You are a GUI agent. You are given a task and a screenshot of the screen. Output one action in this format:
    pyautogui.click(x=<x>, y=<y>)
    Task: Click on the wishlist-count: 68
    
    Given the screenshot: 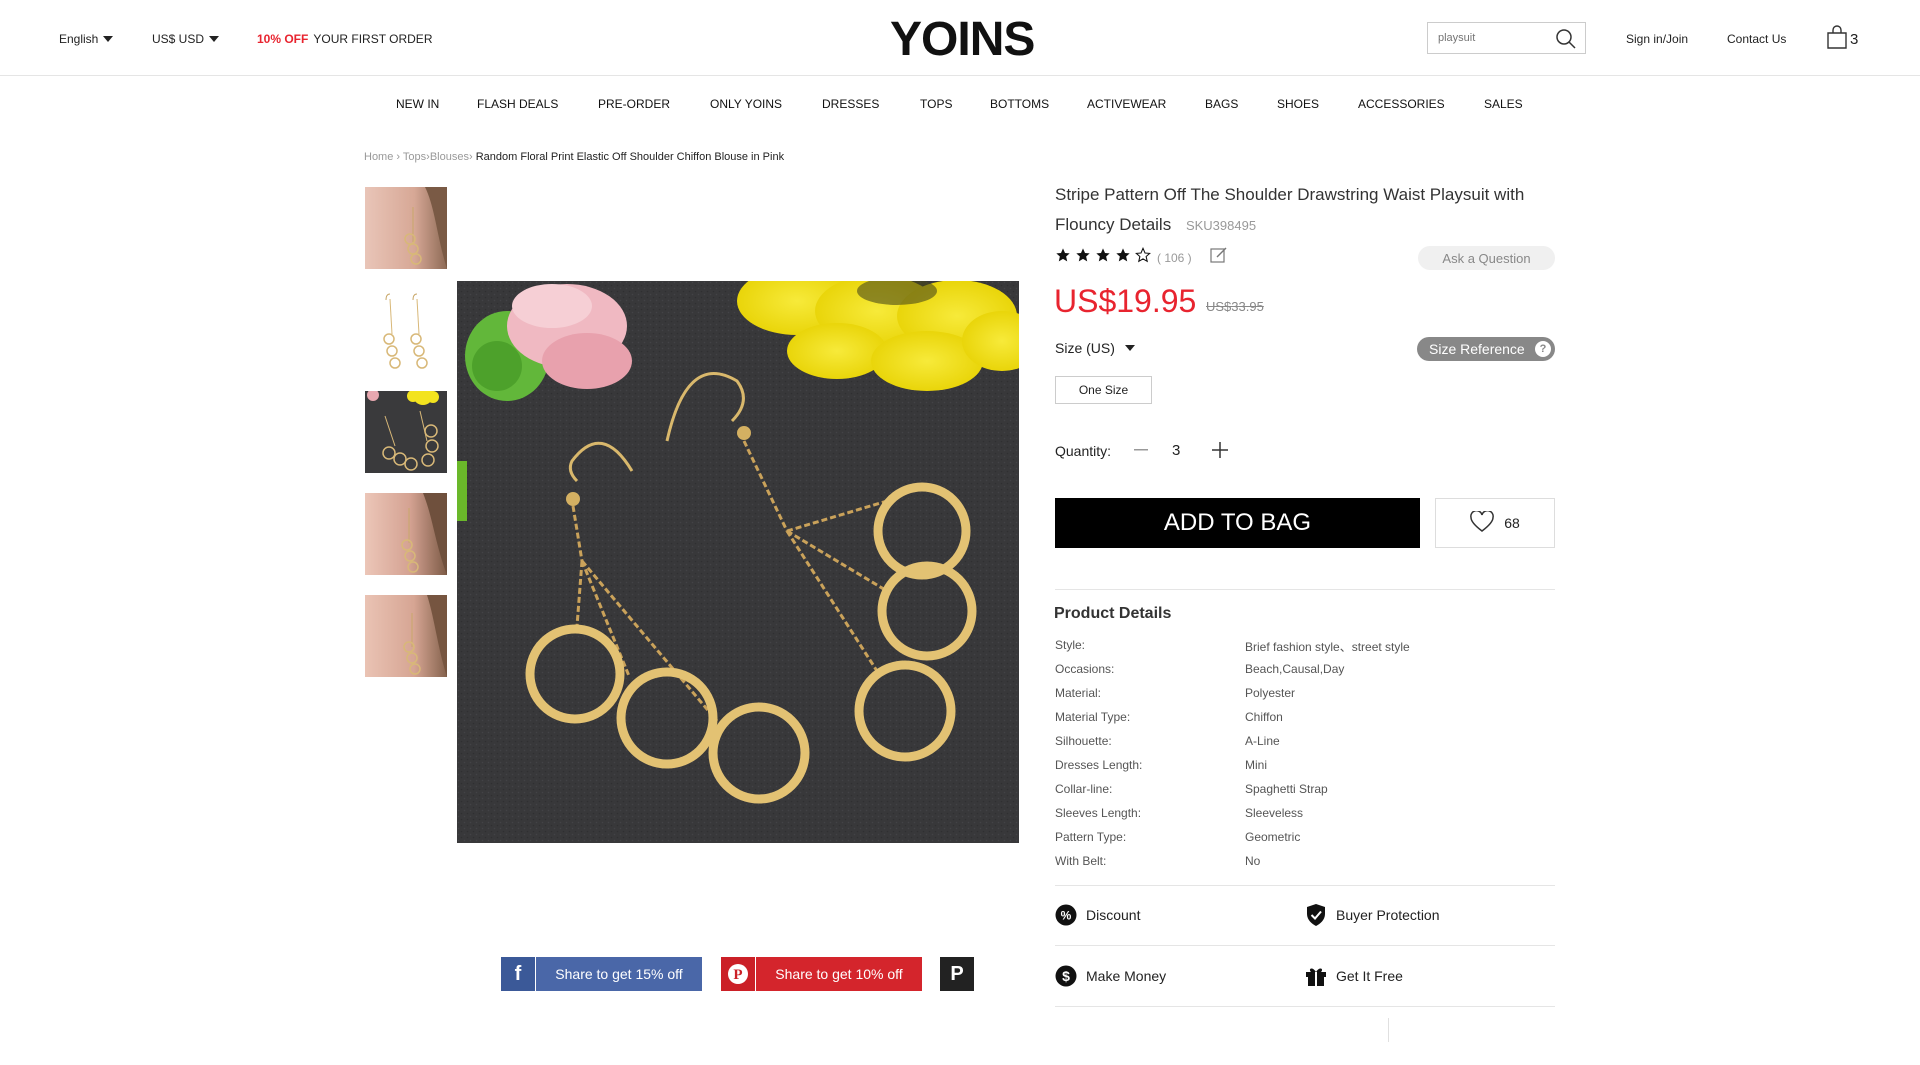 What is the action you would take?
    pyautogui.click(x=1512, y=523)
    